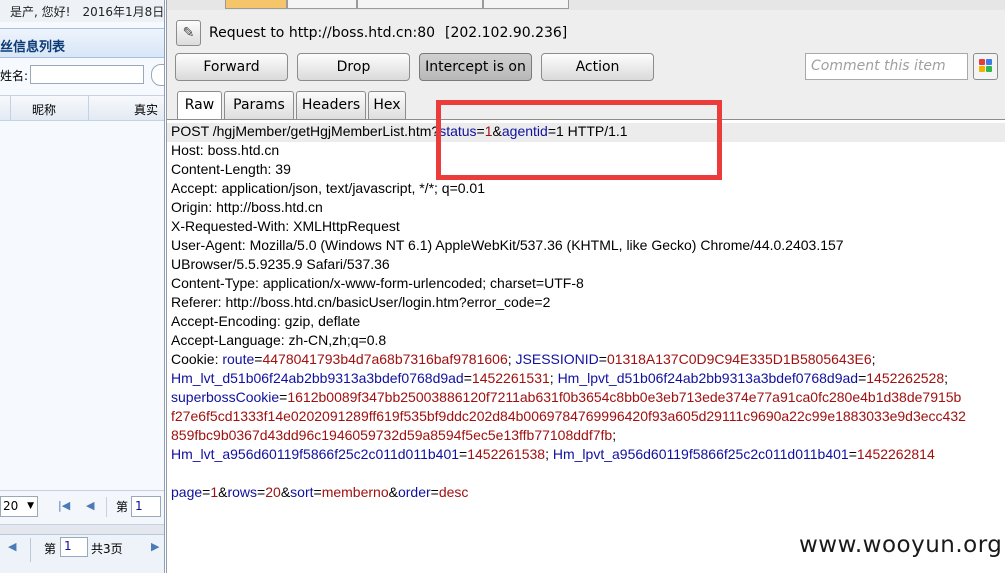 Image resolution: width=1005 pixels, height=573 pixels. Describe the element at coordinates (895, 454) in the screenshot. I see `cookie-value: 1452262814` at that location.